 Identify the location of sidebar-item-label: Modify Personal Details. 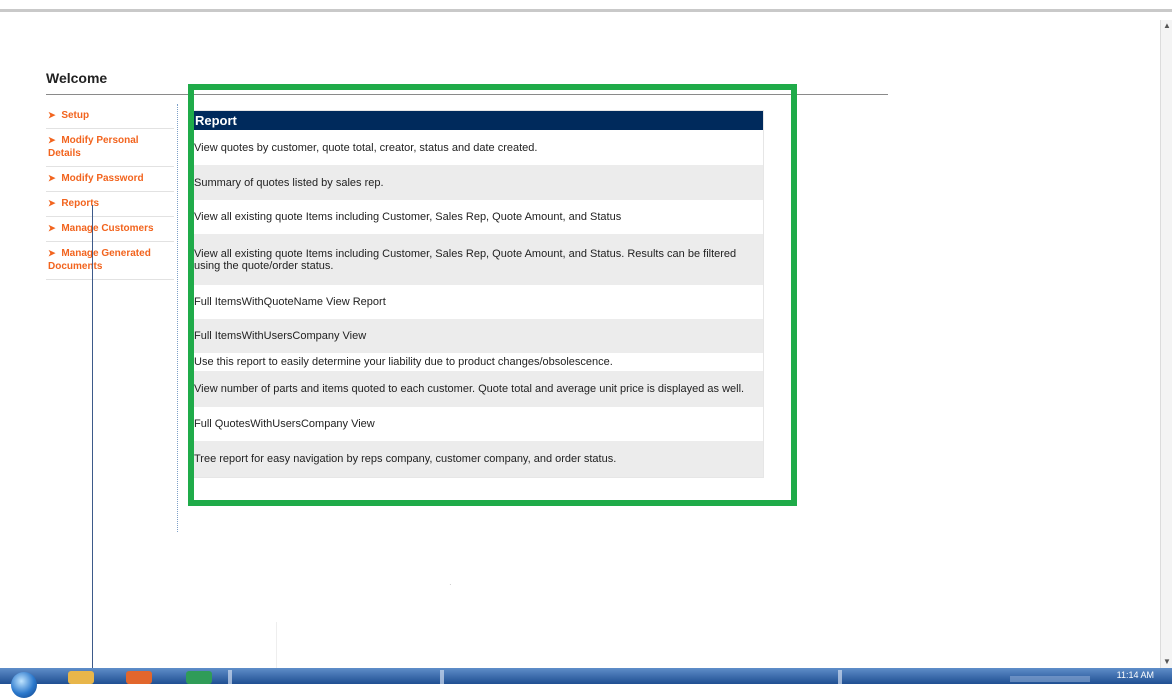
(93, 147).